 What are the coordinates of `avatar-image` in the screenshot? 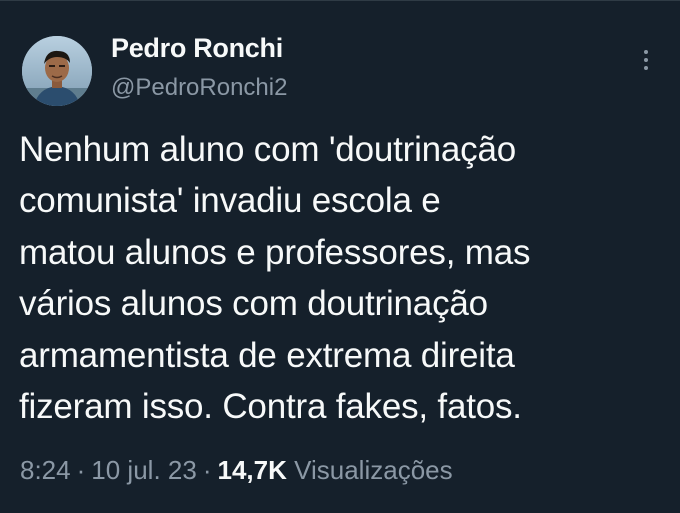 It's located at (57, 71).